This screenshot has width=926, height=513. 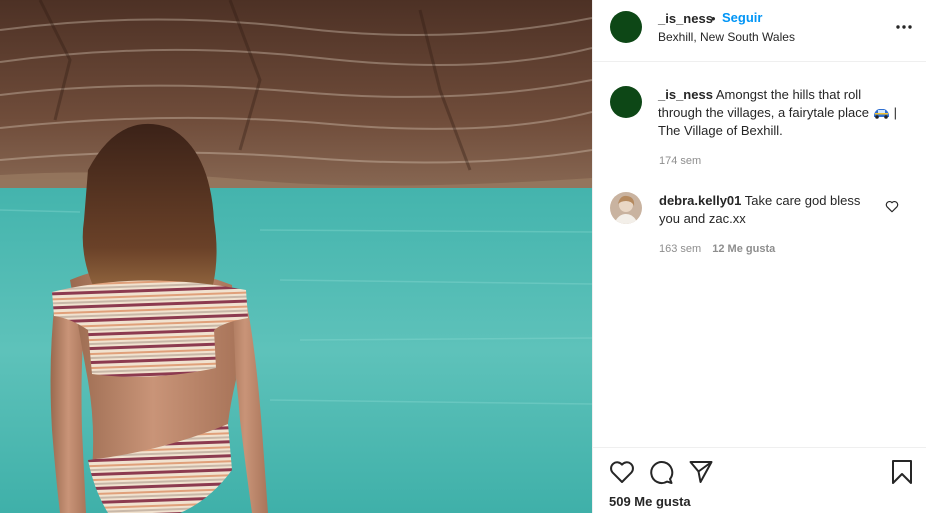 What do you see at coordinates (626, 27) in the screenshot?
I see `author-avatar` at bounding box center [626, 27].